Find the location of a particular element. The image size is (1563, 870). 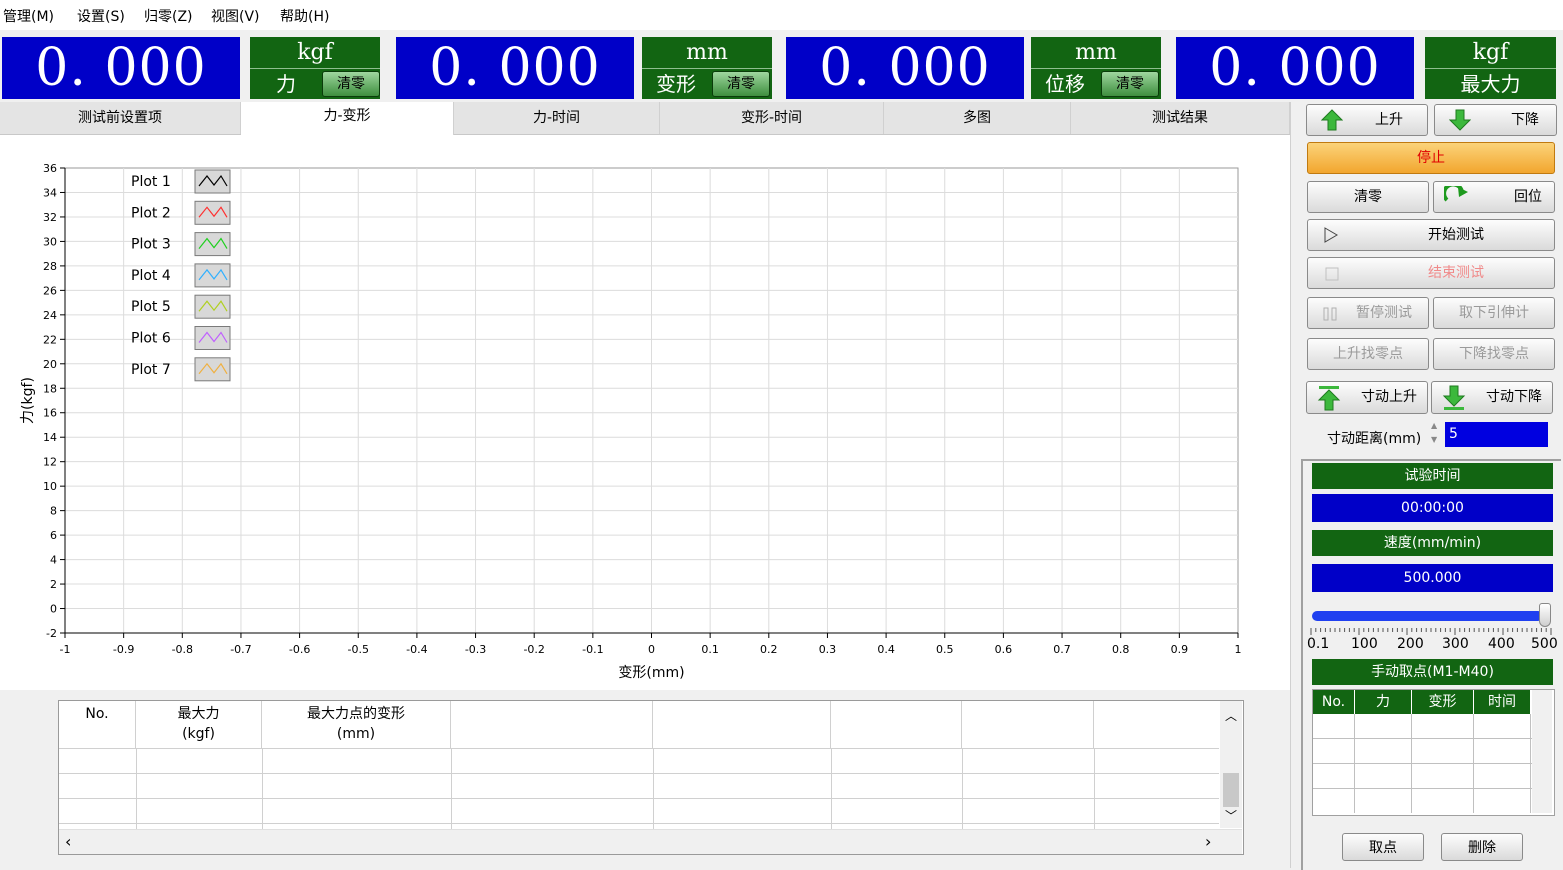

points-col-time: 时间 is located at coordinates (1502, 702).